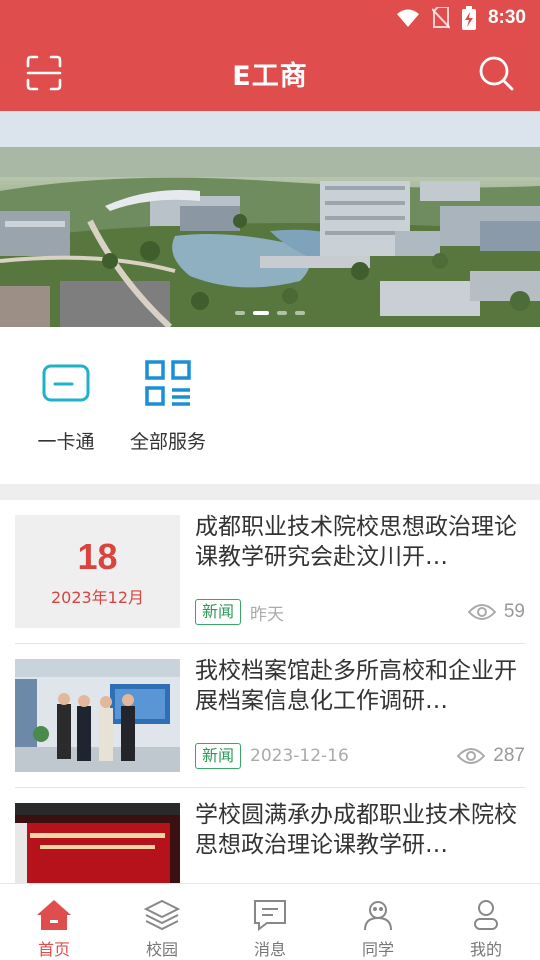 The height and width of the screenshot is (960, 540). I want to click on grid-menu-icon, so click(168, 383).